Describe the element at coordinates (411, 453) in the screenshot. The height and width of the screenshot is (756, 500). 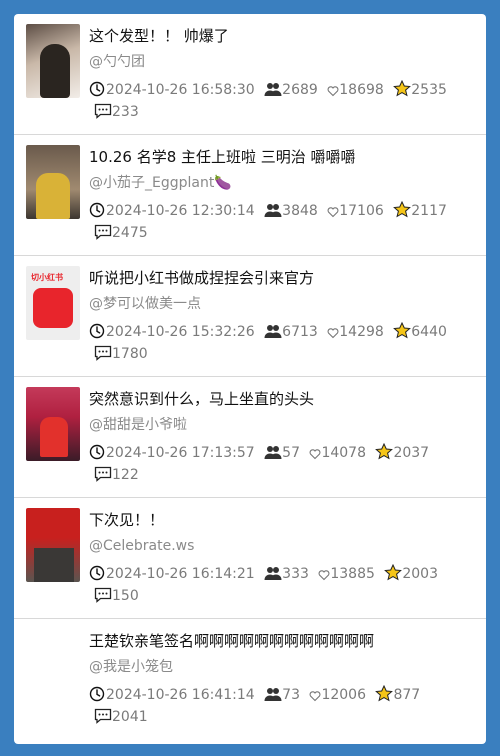
I see `post-star-count: 2037` at that location.